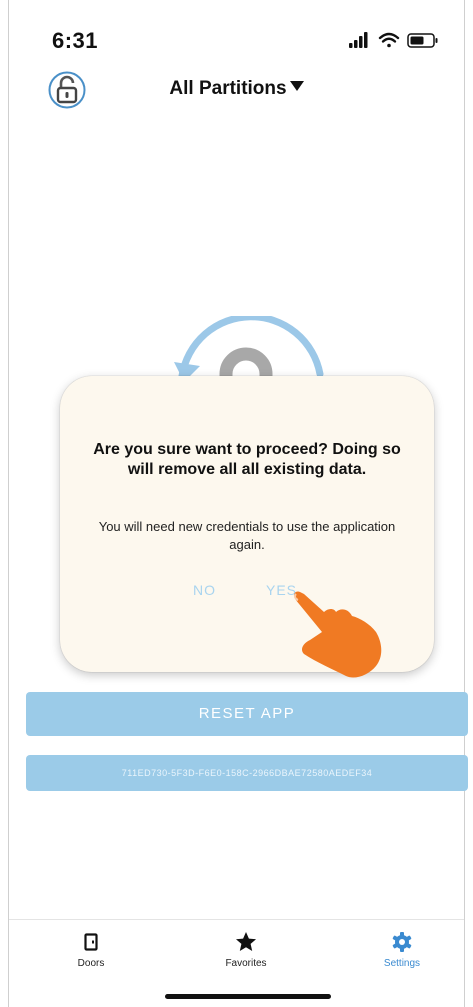  I want to click on tap-hand-icon, so click(337, 634).